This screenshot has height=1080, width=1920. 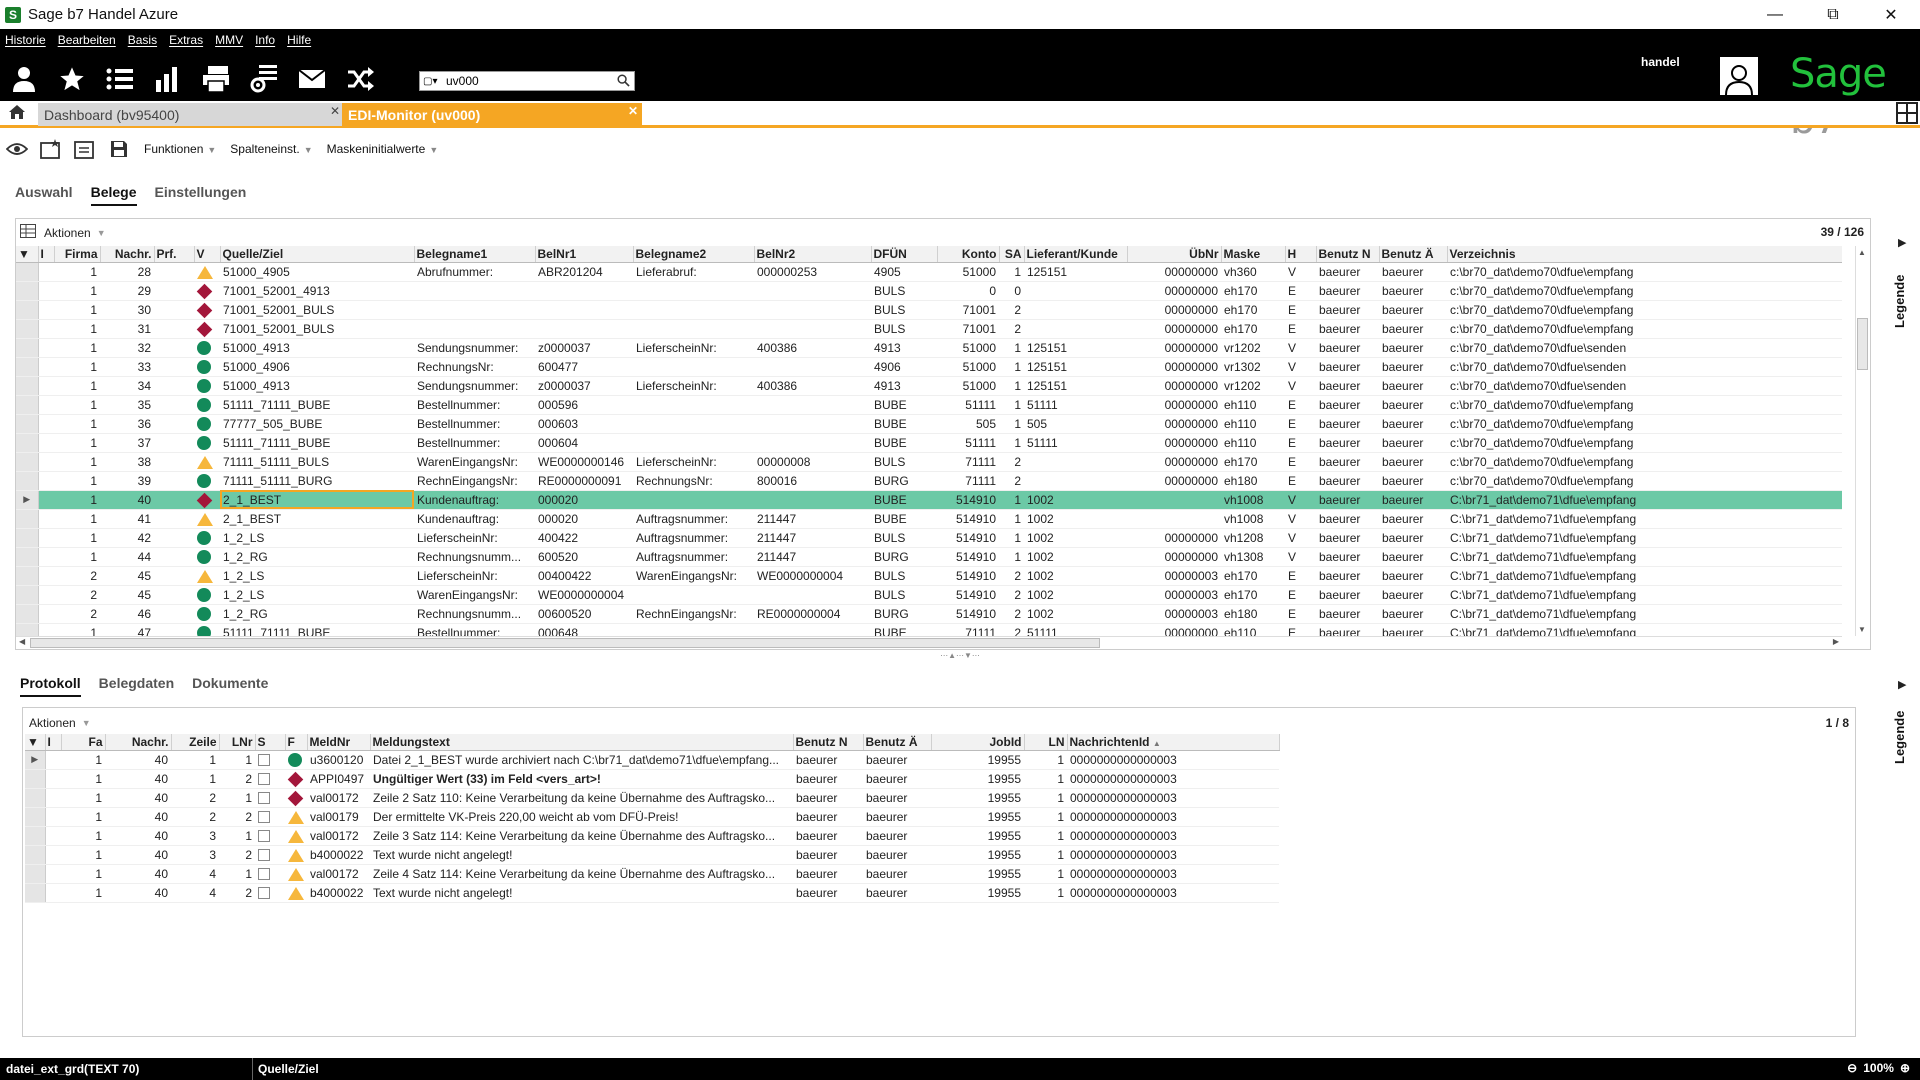 I want to click on cell-maske: eh180, so click(x=1253, y=614).